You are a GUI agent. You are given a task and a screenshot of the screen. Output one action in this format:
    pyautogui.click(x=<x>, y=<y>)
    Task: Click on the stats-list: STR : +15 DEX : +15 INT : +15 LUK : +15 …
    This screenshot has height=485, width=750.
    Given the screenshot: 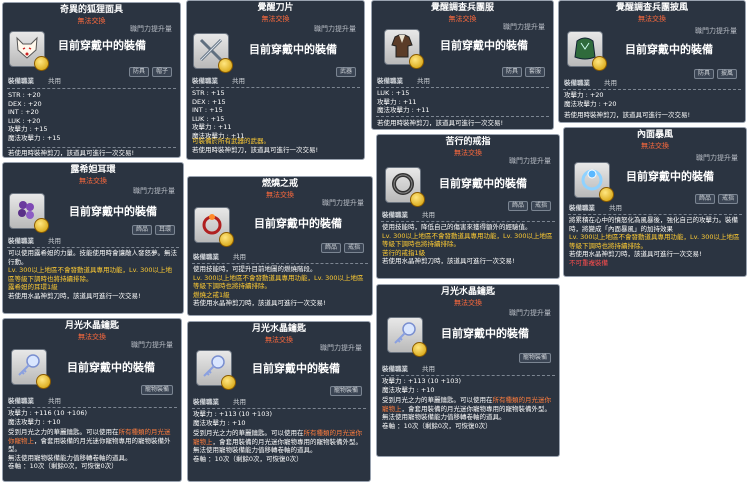 What is the action you would take?
    pyautogui.click(x=275, y=114)
    